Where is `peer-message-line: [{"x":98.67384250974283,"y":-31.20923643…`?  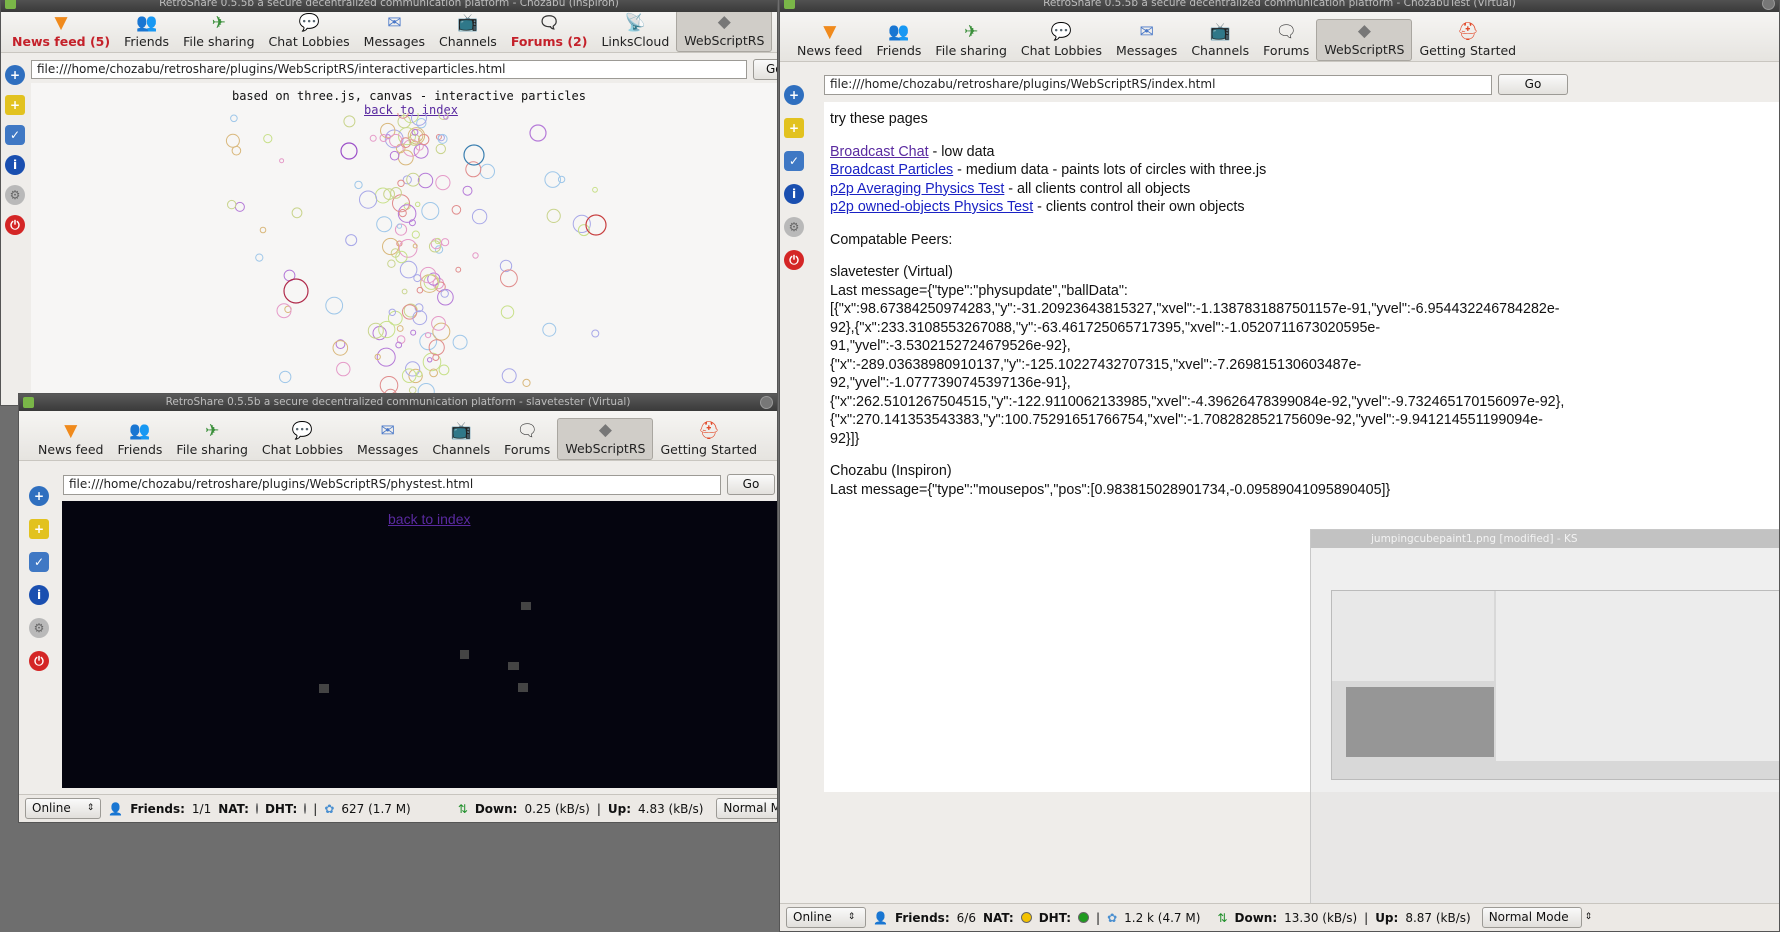 peer-message-line: [{"x":98.67384250974283,"y":-31.20923643… is located at coordinates (1195, 309).